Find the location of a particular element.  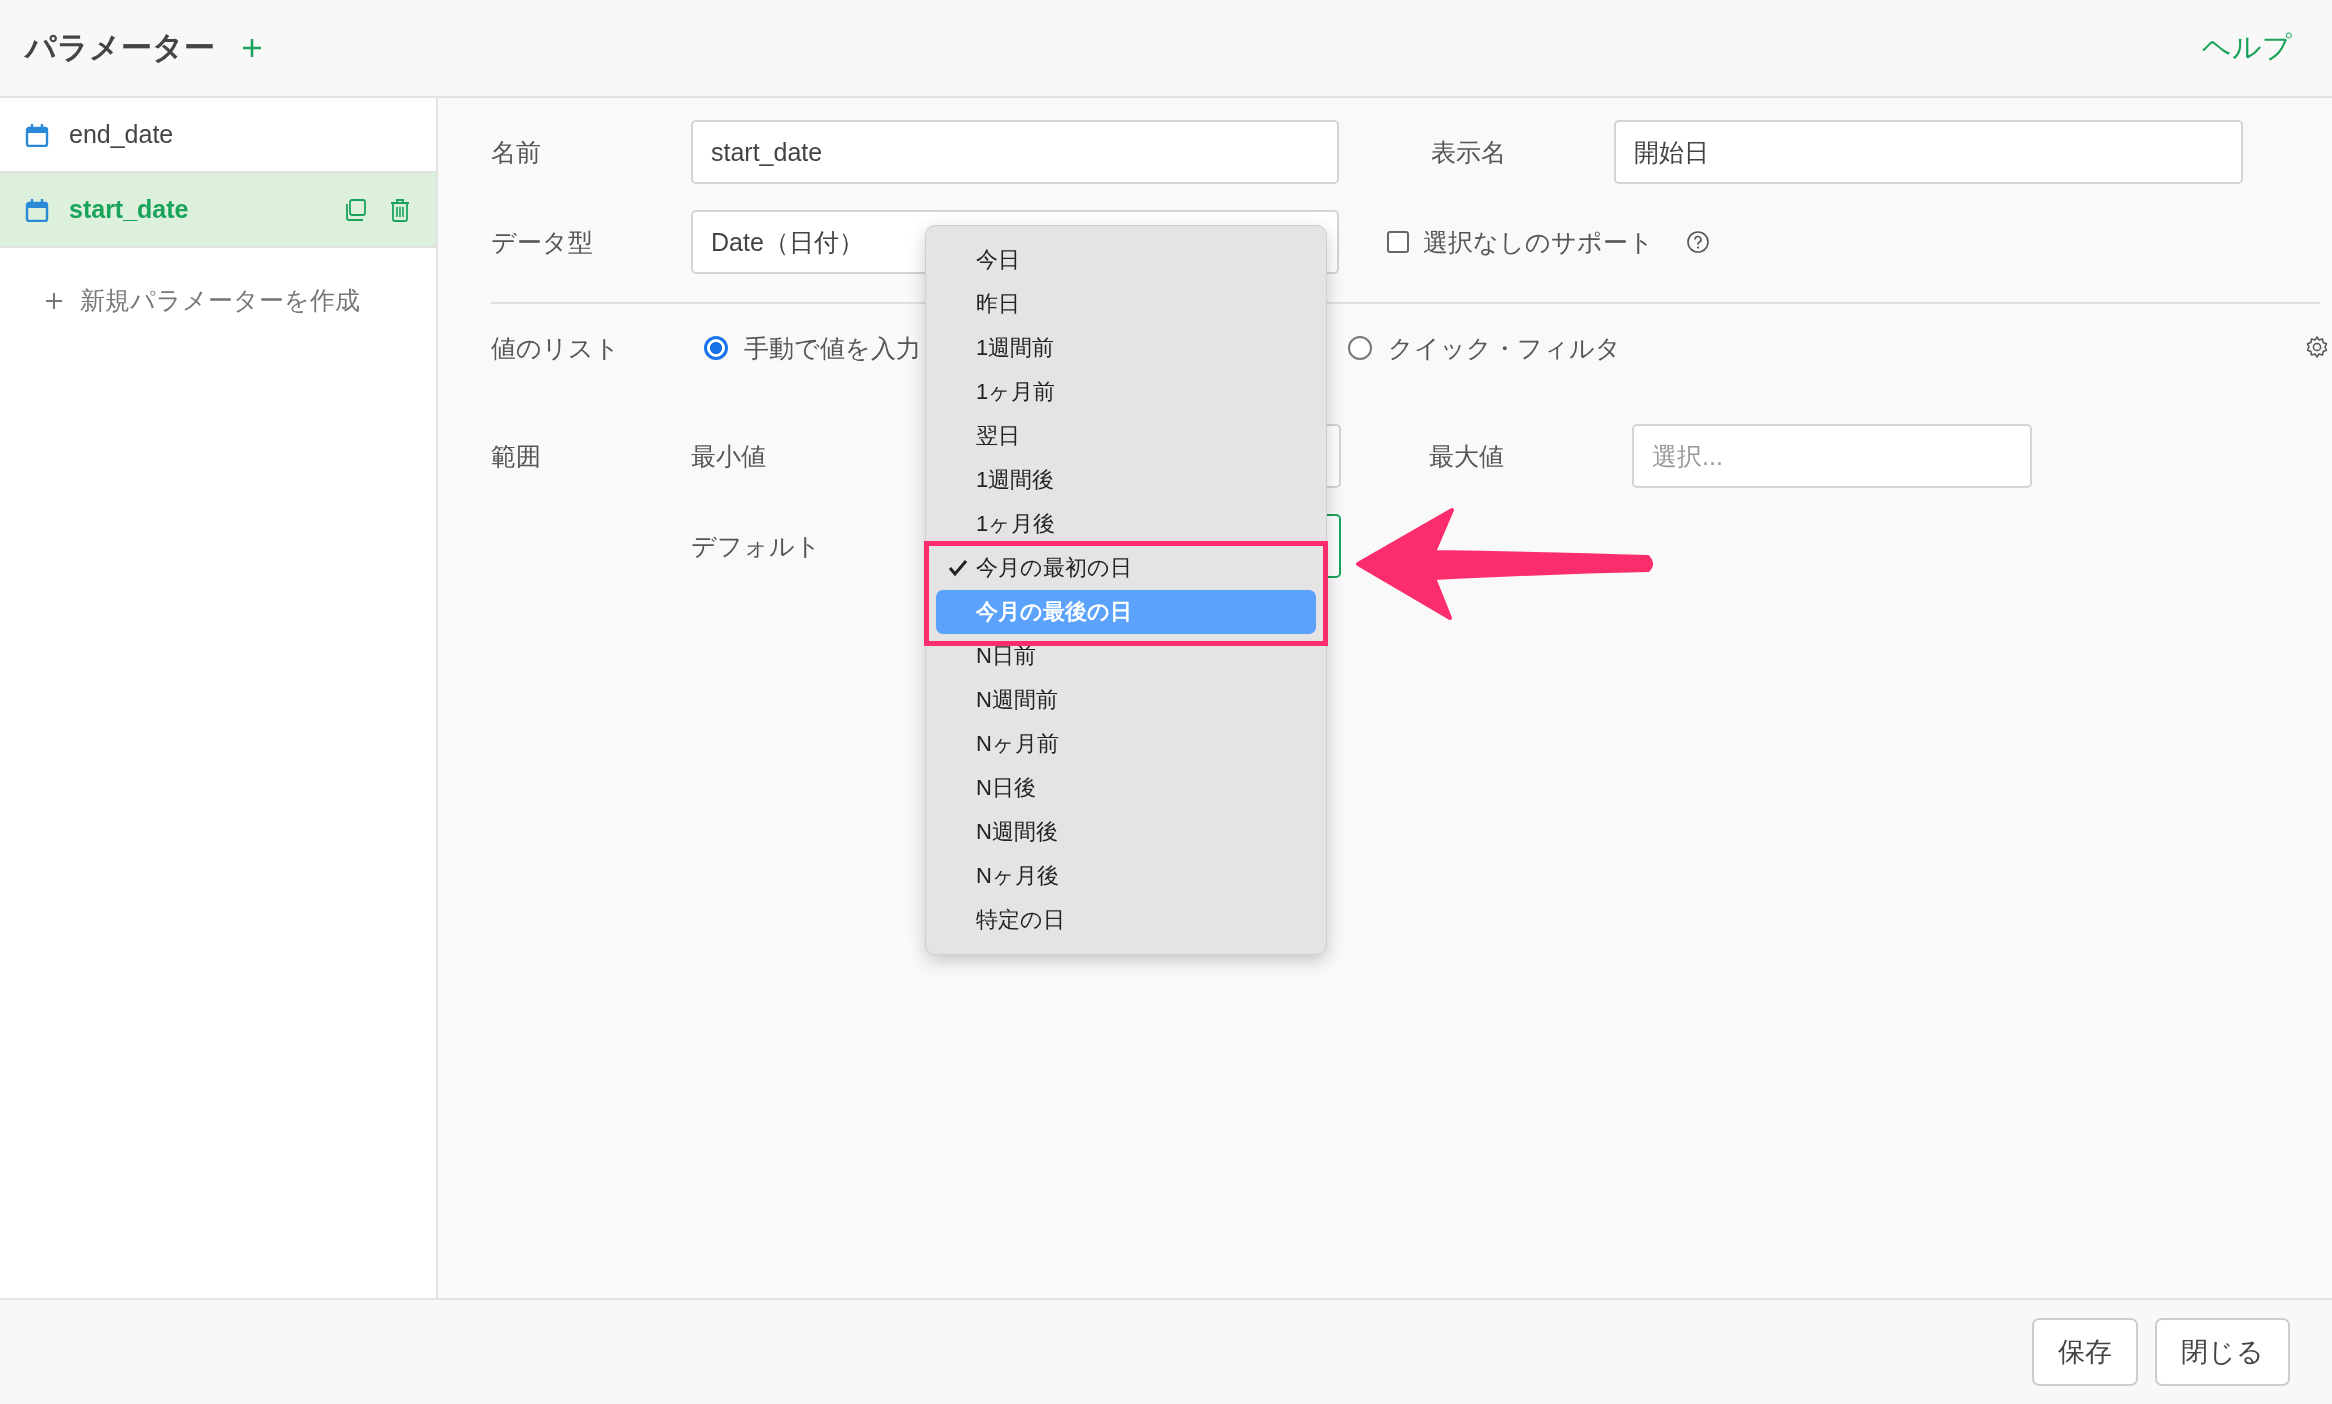

radio-label: 手動で値を入力 is located at coordinates (832, 348).